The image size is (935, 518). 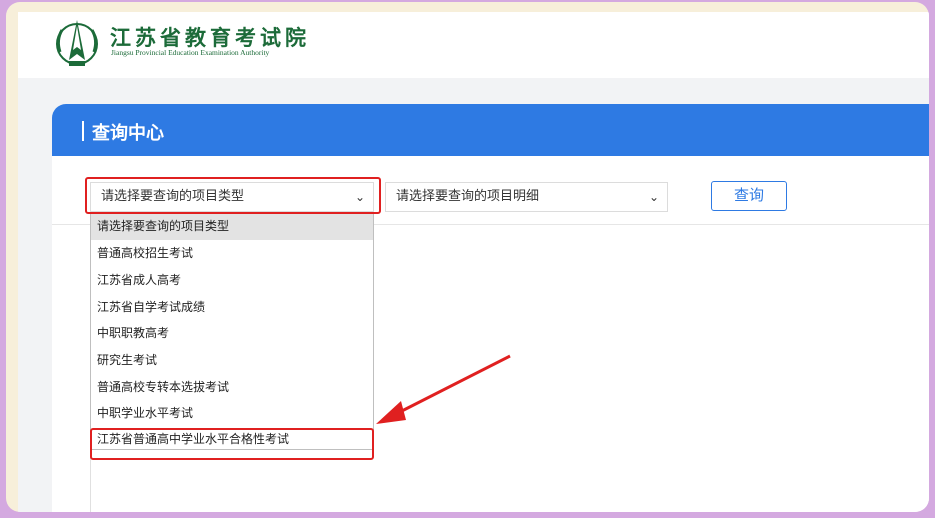 What do you see at coordinates (232, 280) in the screenshot?
I see `dropdown-option: 江苏省成人高考` at bounding box center [232, 280].